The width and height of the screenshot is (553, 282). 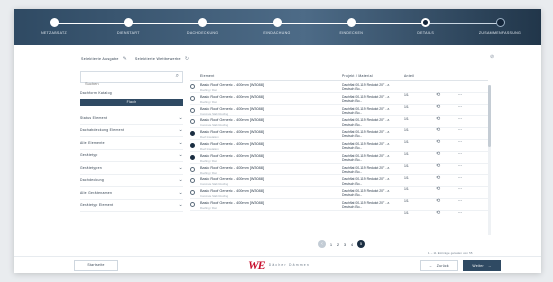 What do you see at coordinates (96, 93) in the screenshot?
I see `filter-group-label: Dachform Katalog` at bounding box center [96, 93].